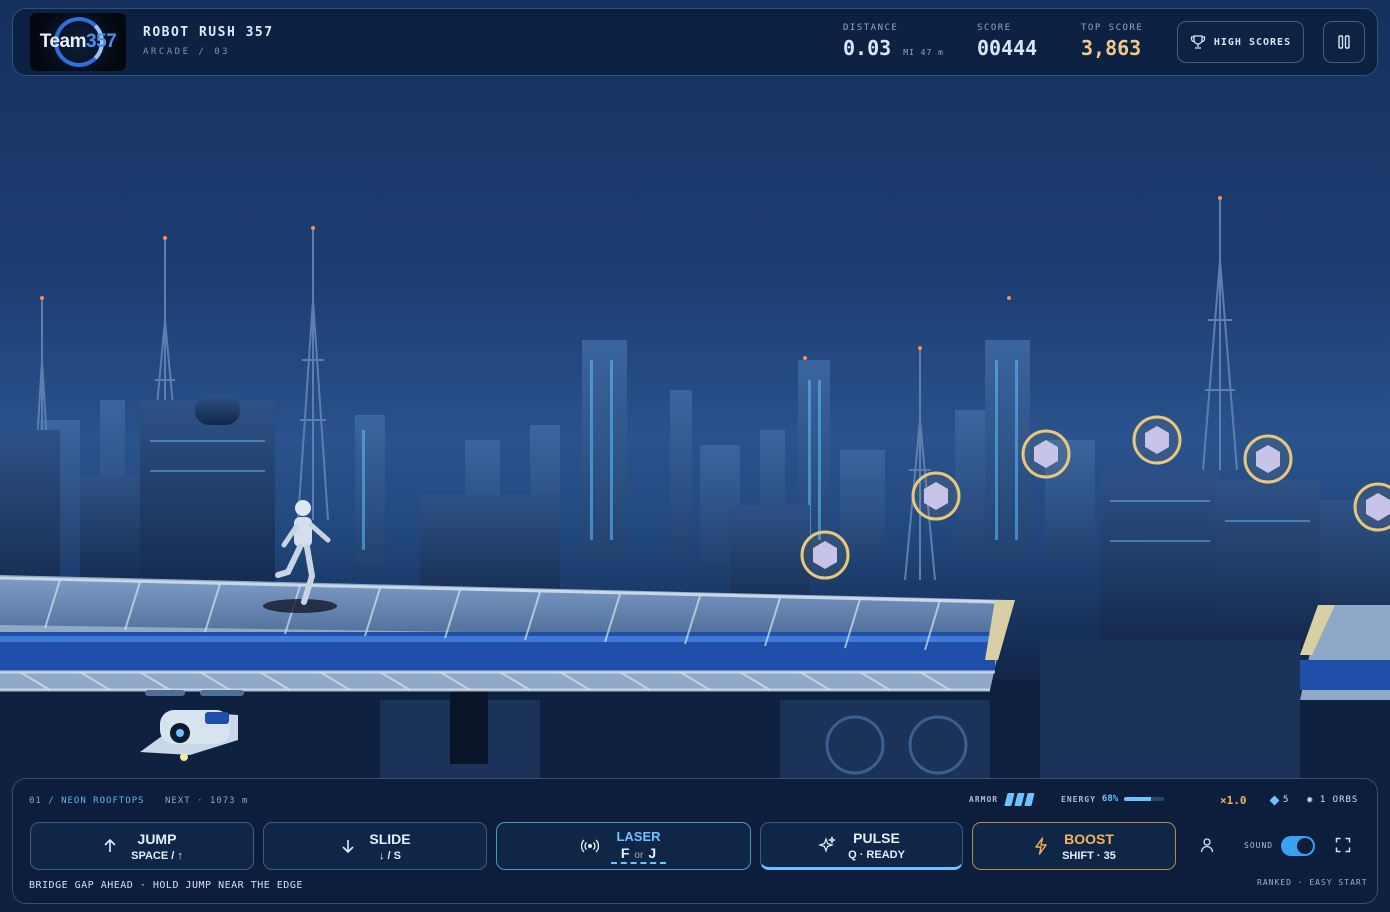 This screenshot has height=912, width=1390. I want to click on laser-key-or: or, so click(639, 855).